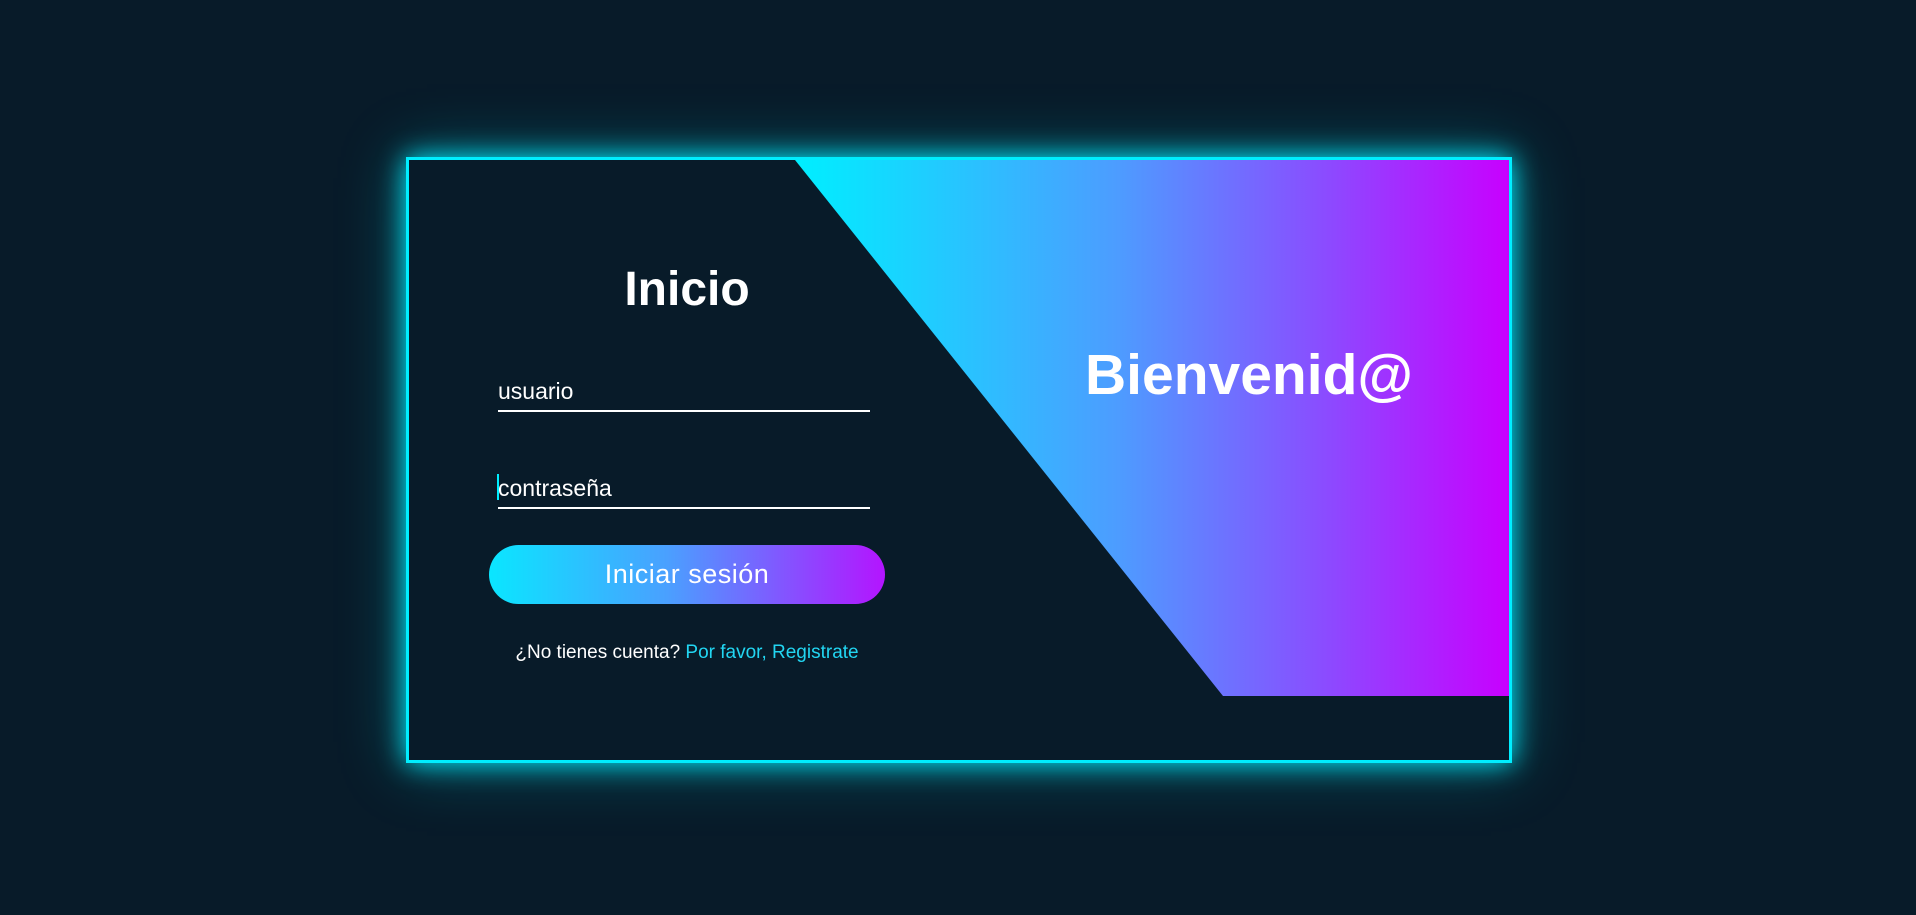  Describe the element at coordinates (498, 487) in the screenshot. I see `text-cursor` at that location.